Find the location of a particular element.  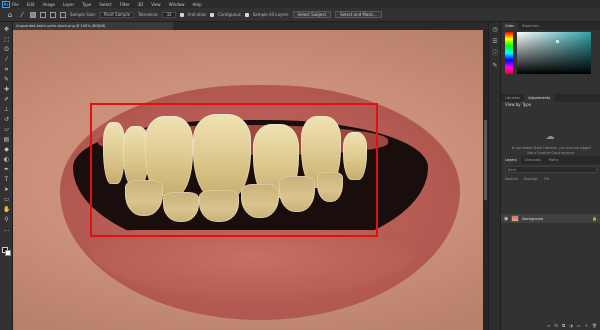

sample-all-layers-label: Sample All Layers is located at coordinates (270, 14).